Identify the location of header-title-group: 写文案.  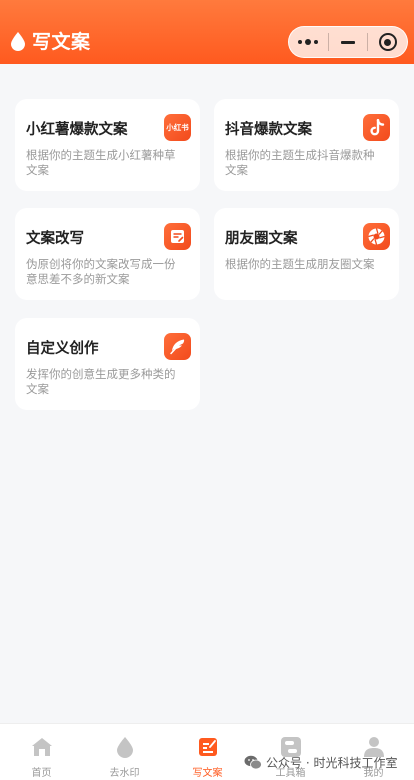
(50, 40).